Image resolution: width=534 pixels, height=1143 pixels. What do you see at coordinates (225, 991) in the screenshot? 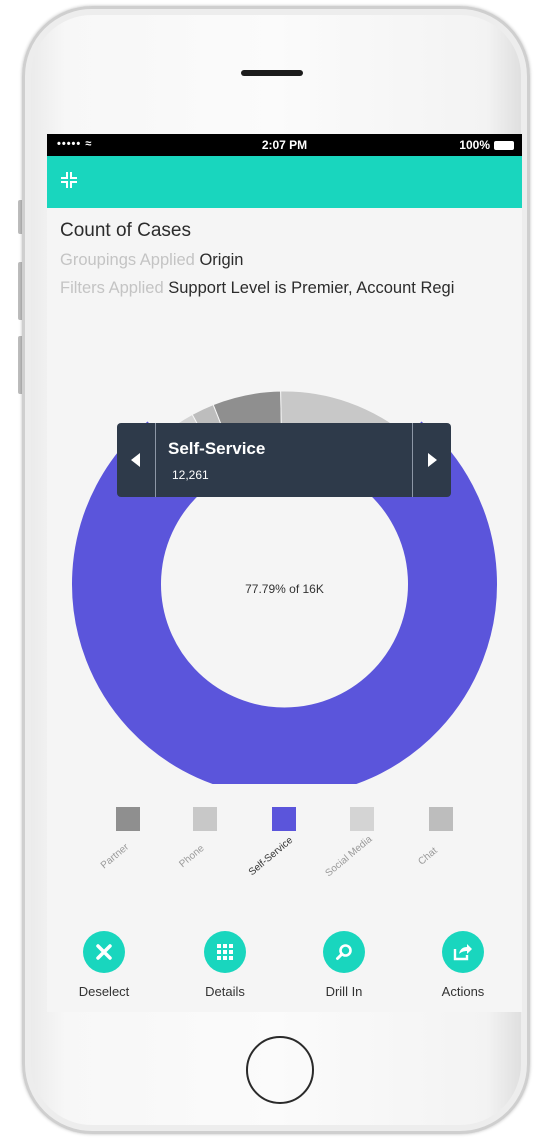
I see `details-label: Details` at bounding box center [225, 991].